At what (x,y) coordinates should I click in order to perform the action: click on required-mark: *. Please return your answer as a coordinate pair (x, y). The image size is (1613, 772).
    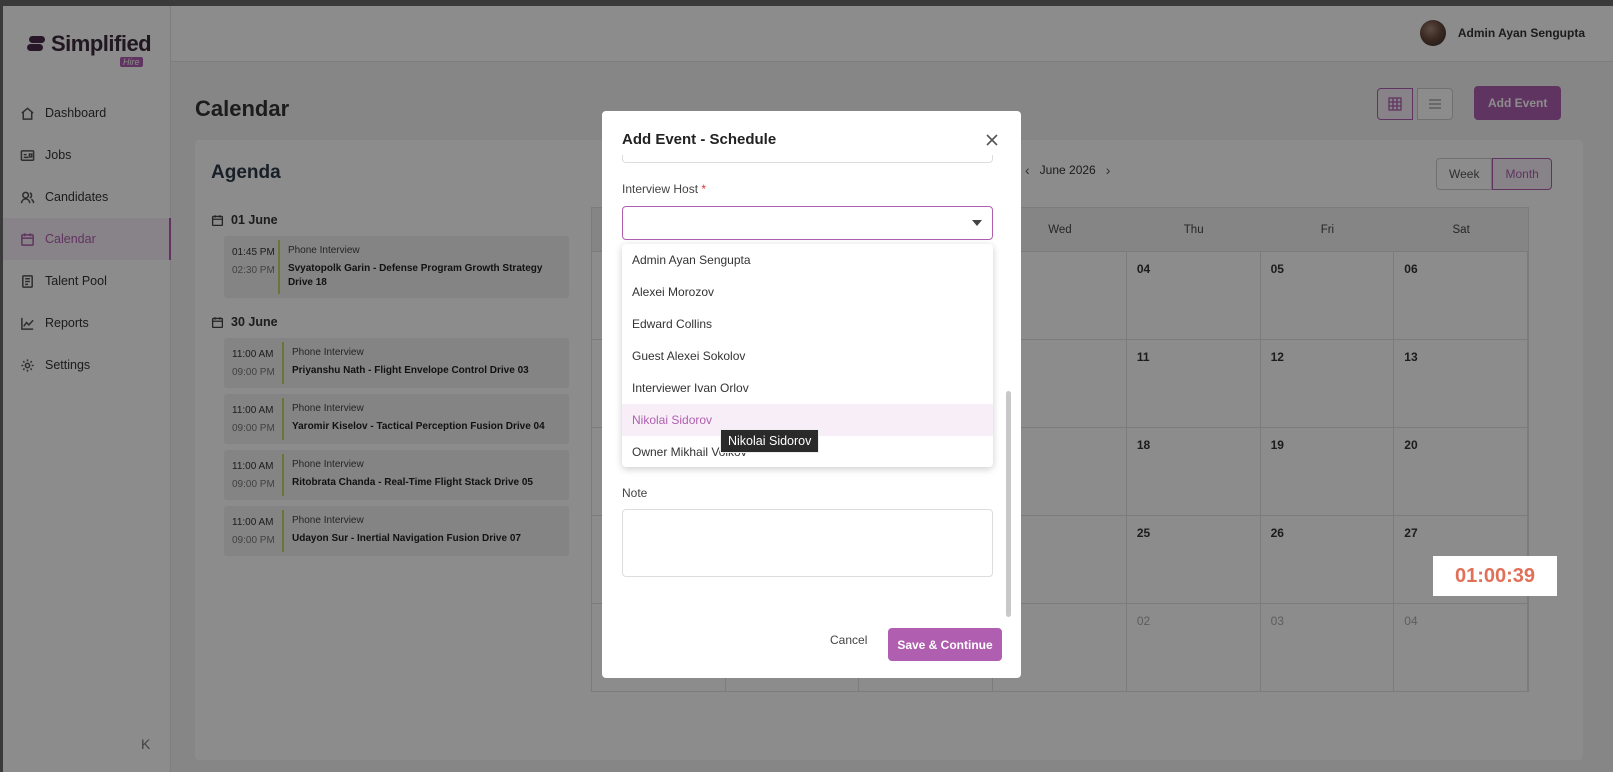
    Looking at the image, I should click on (704, 189).